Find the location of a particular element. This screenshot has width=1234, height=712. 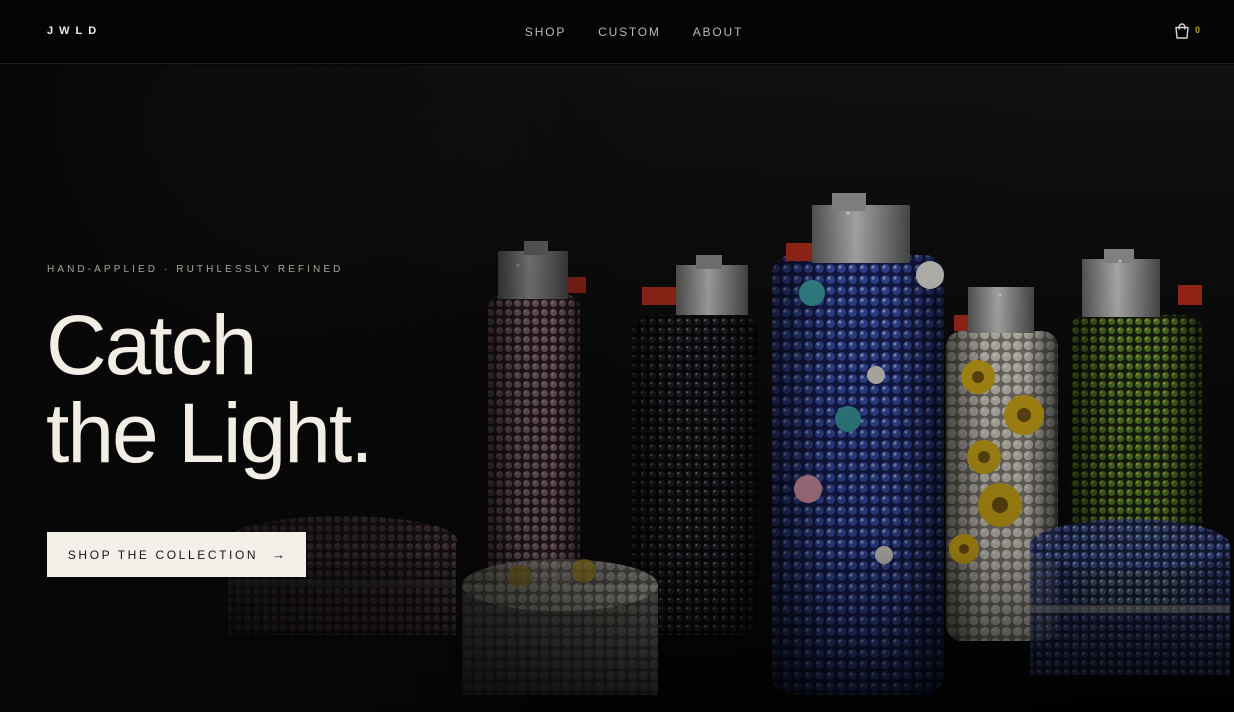

cart-count-badge: 0 is located at coordinates (1198, 30).